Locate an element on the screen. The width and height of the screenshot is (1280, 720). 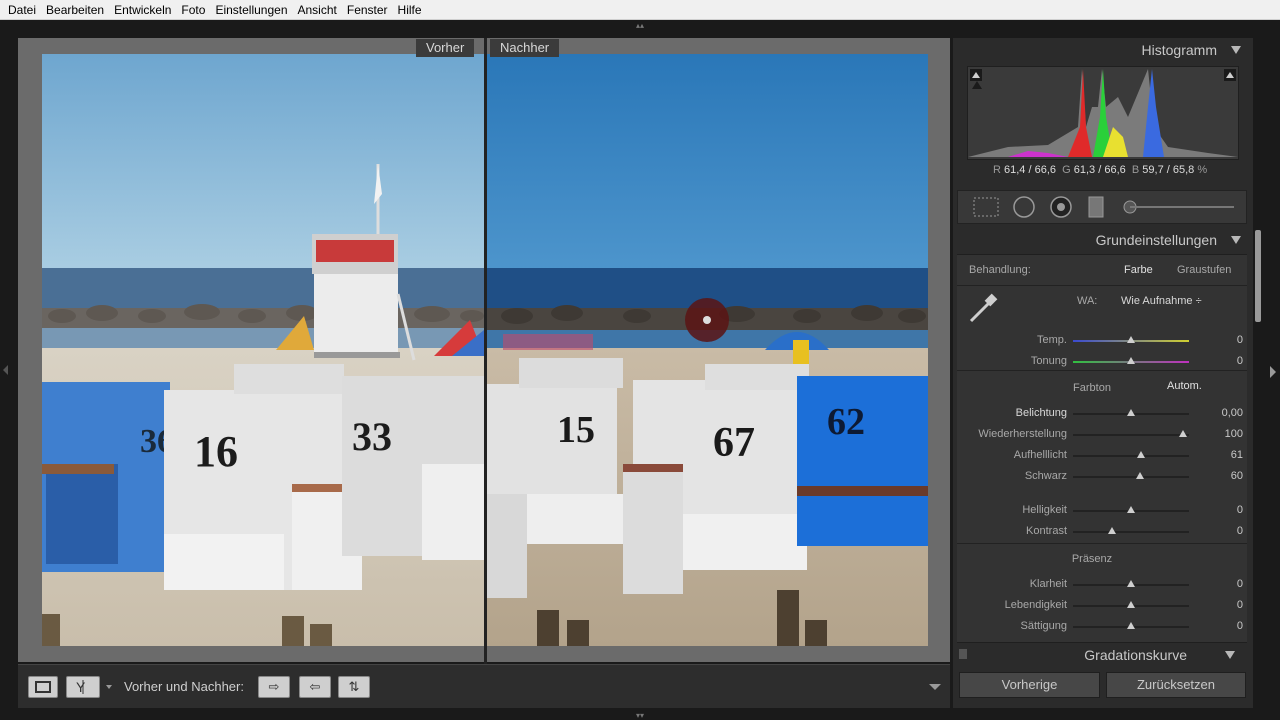
wb-label: WA: is located at coordinates (1087, 301).